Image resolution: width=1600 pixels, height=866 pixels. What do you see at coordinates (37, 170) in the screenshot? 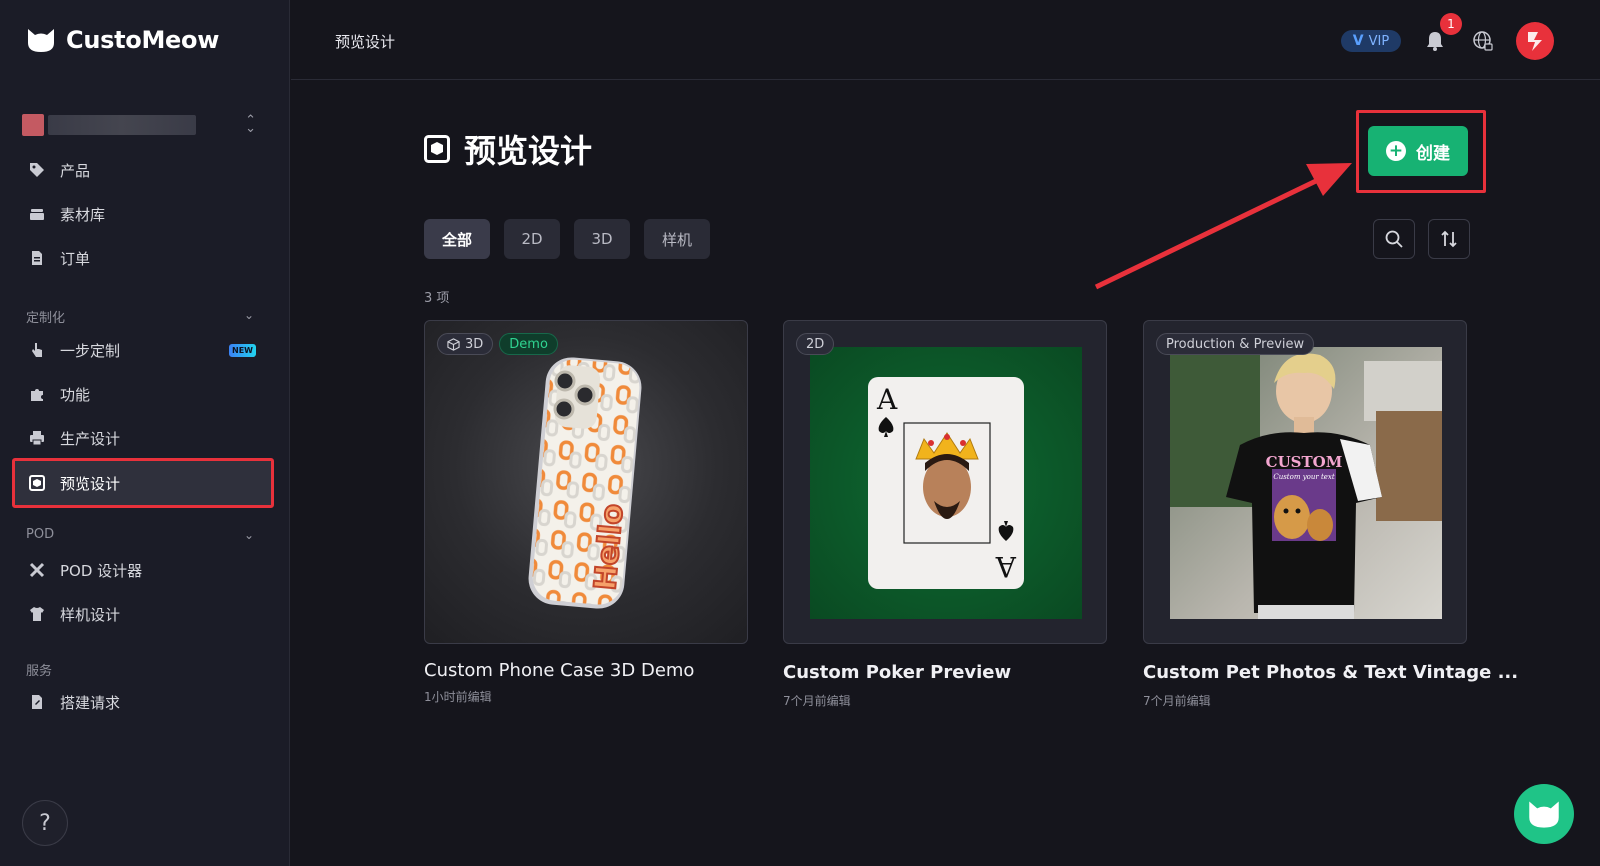
I see `tag-icon` at bounding box center [37, 170].